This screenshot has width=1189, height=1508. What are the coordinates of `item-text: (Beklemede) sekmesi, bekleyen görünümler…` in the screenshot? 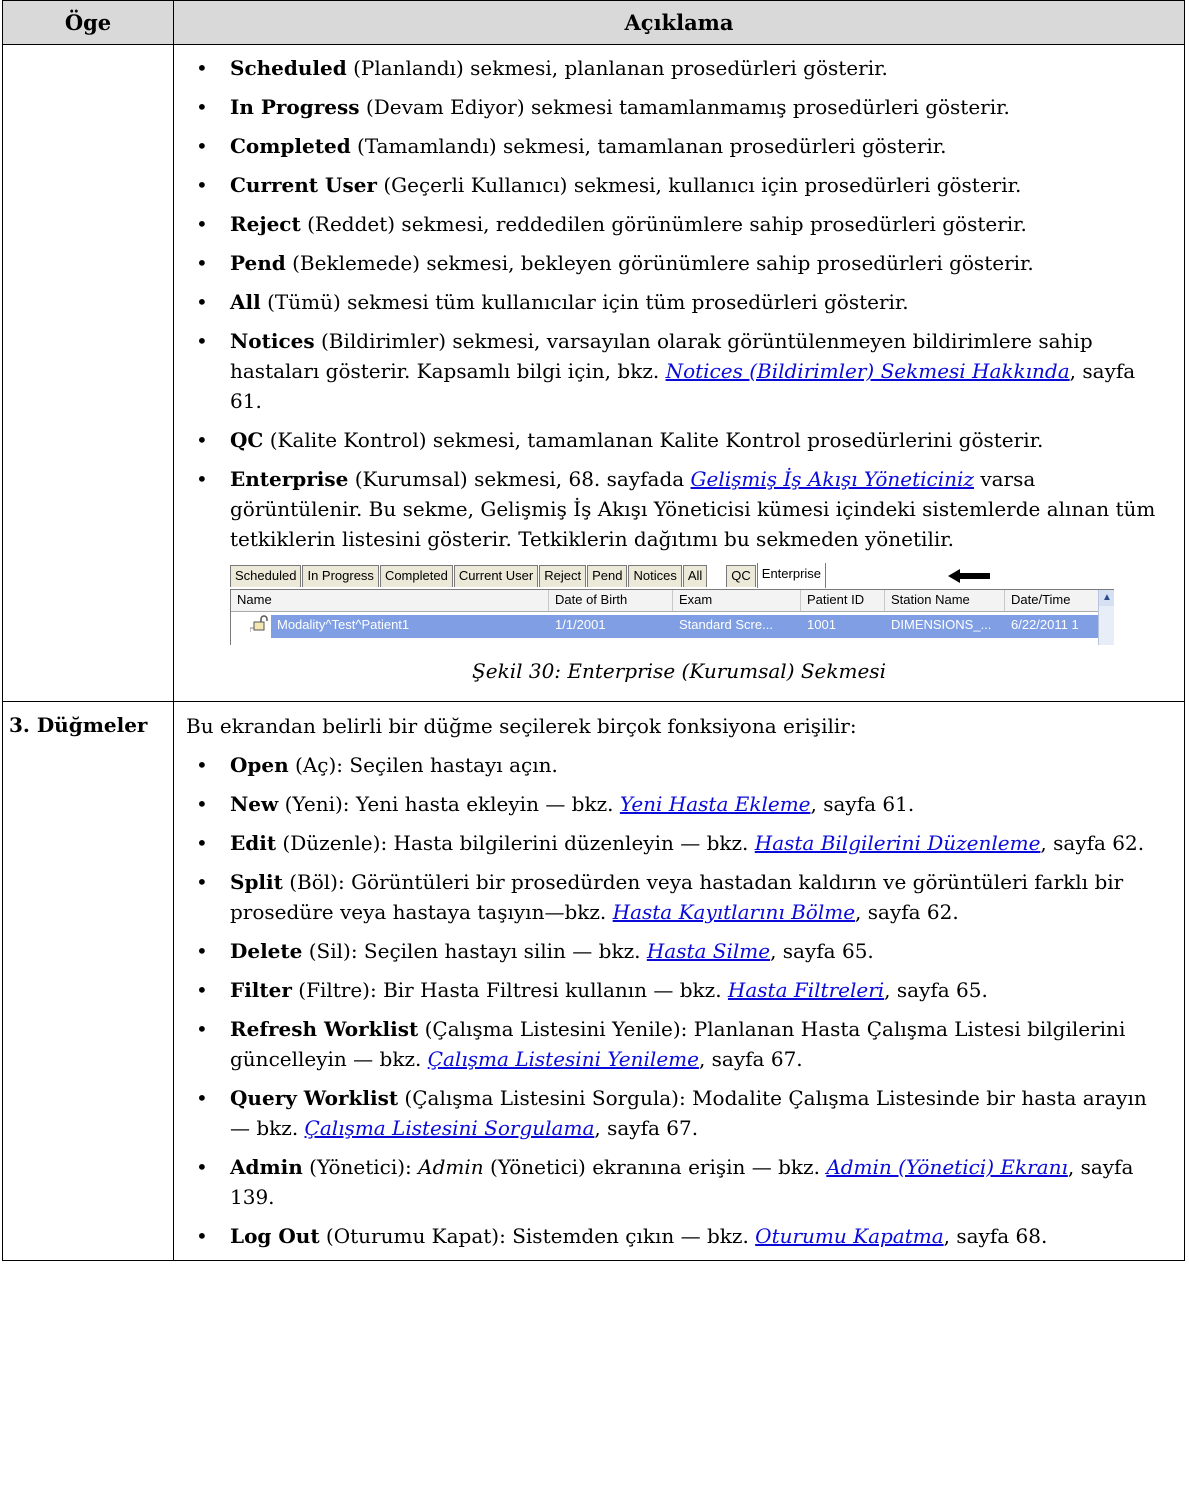 It's located at (659, 263).